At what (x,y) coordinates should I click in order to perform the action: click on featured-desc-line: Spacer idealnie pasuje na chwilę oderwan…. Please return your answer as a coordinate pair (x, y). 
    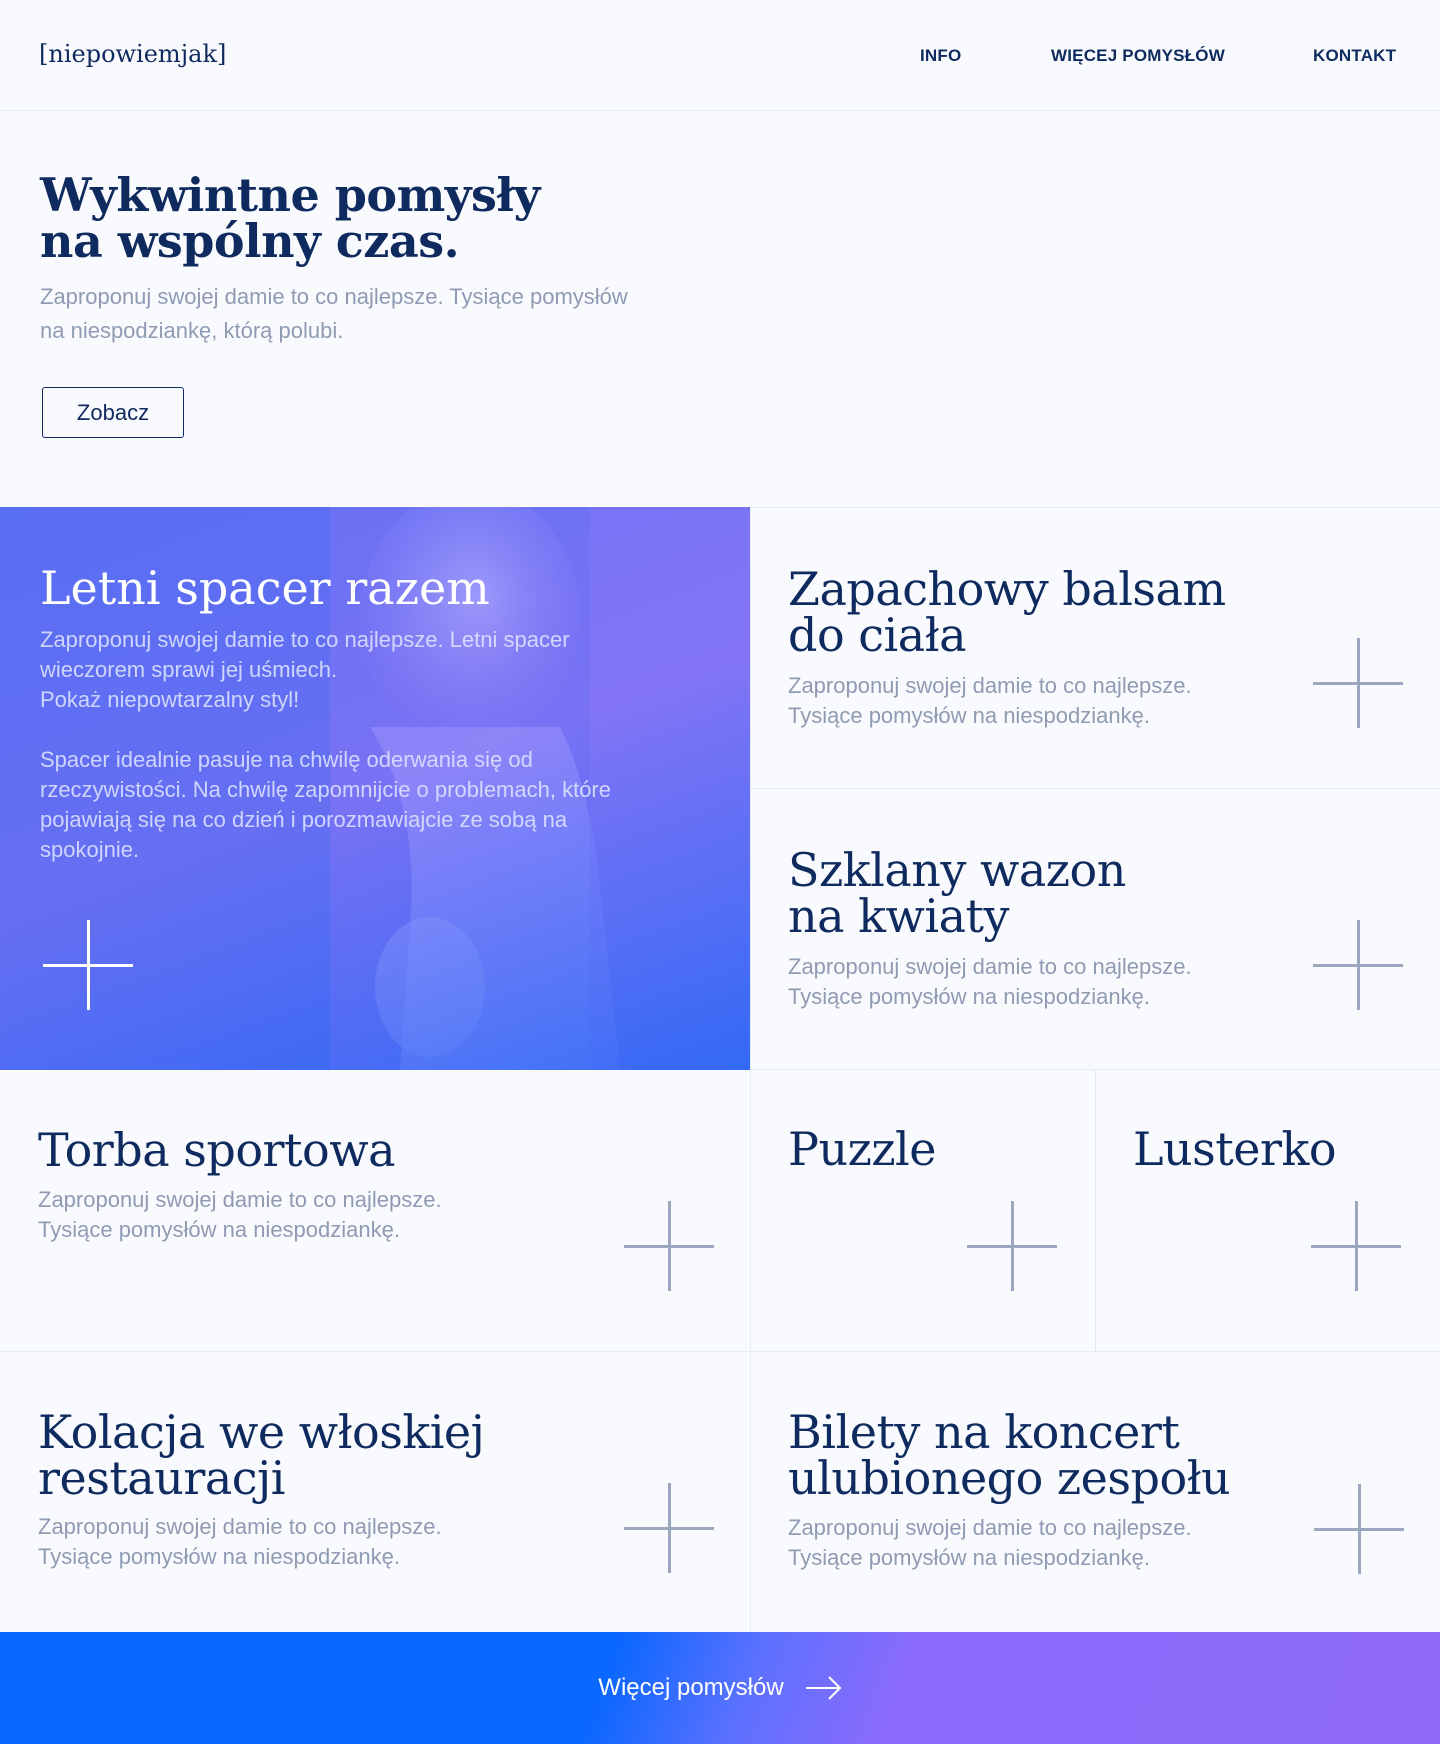
    Looking at the image, I should click on (286, 759).